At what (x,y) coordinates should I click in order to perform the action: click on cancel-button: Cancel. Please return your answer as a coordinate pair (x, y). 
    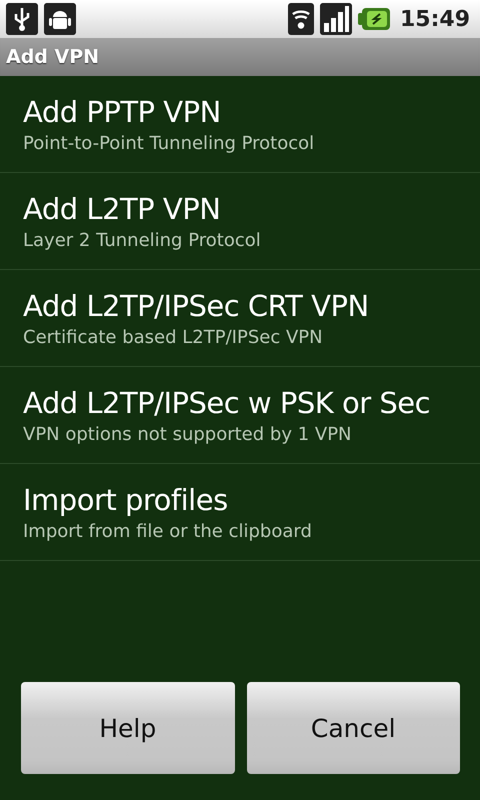
    Looking at the image, I should click on (353, 728).